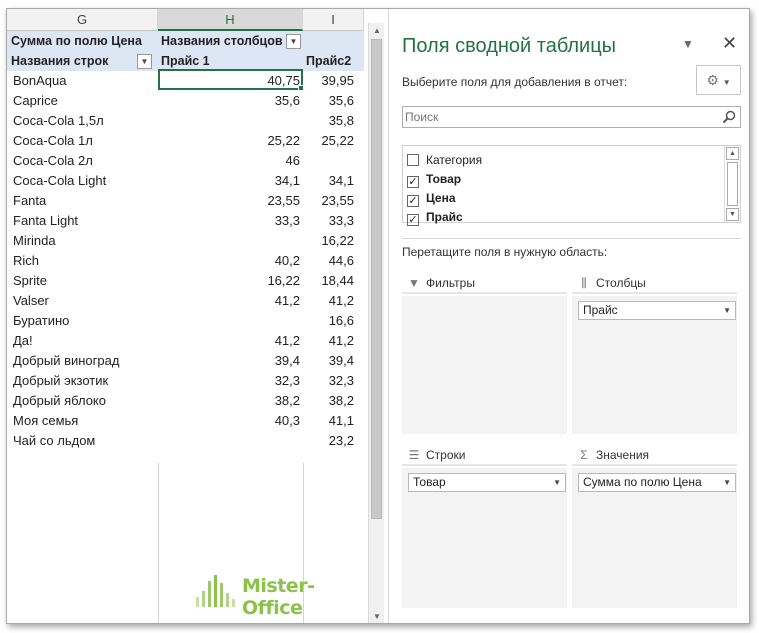  Describe the element at coordinates (82, 401) in the screenshot. I see `row-label-cell: Добрый яблоко` at that location.